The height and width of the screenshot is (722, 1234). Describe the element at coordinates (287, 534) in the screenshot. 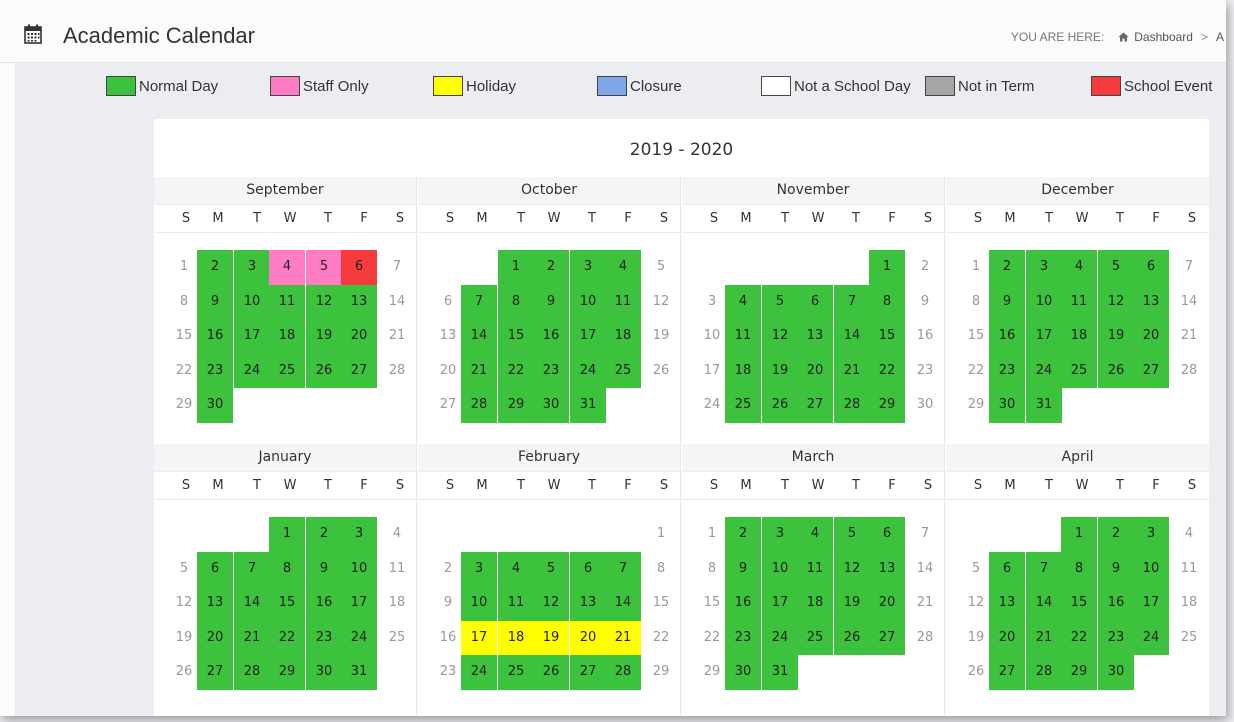

I see `calendar-day: 1` at that location.